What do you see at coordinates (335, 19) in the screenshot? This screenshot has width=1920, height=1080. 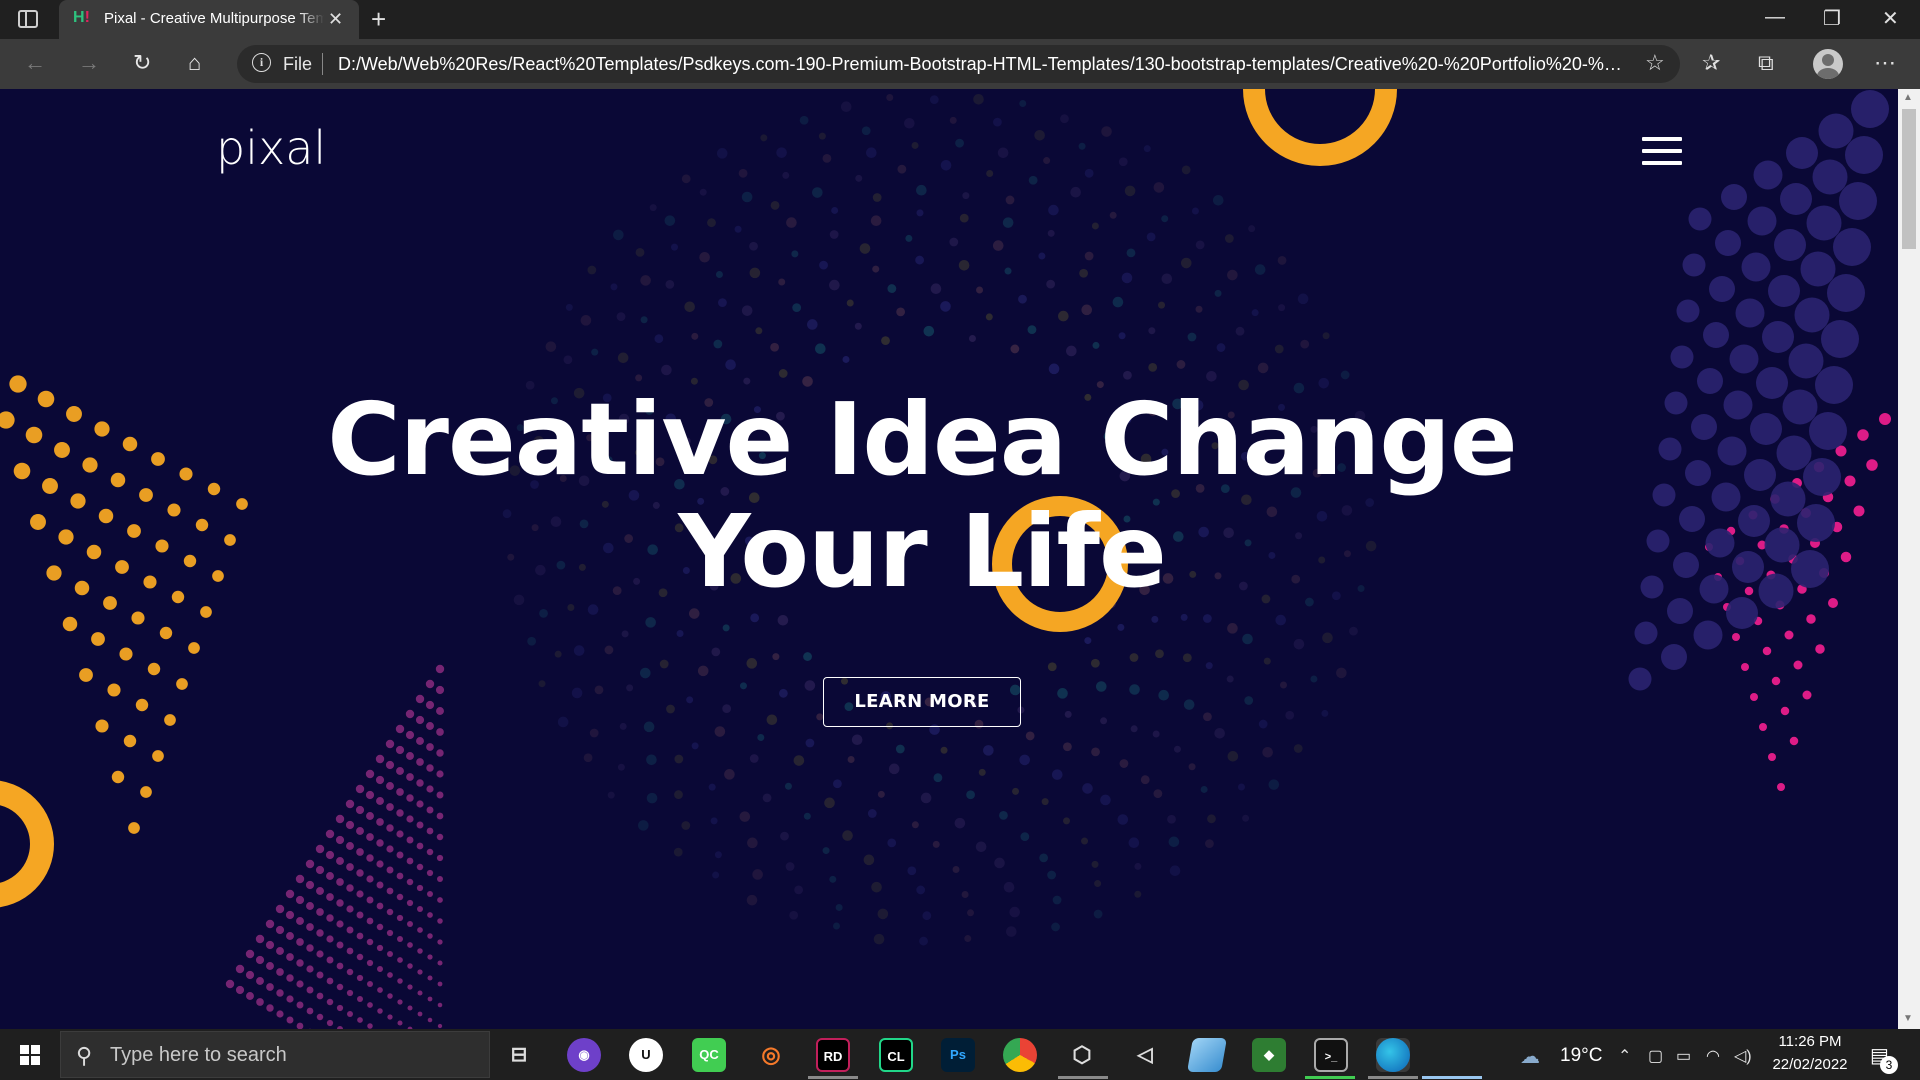 I see `tab-close-icon: ✕` at bounding box center [335, 19].